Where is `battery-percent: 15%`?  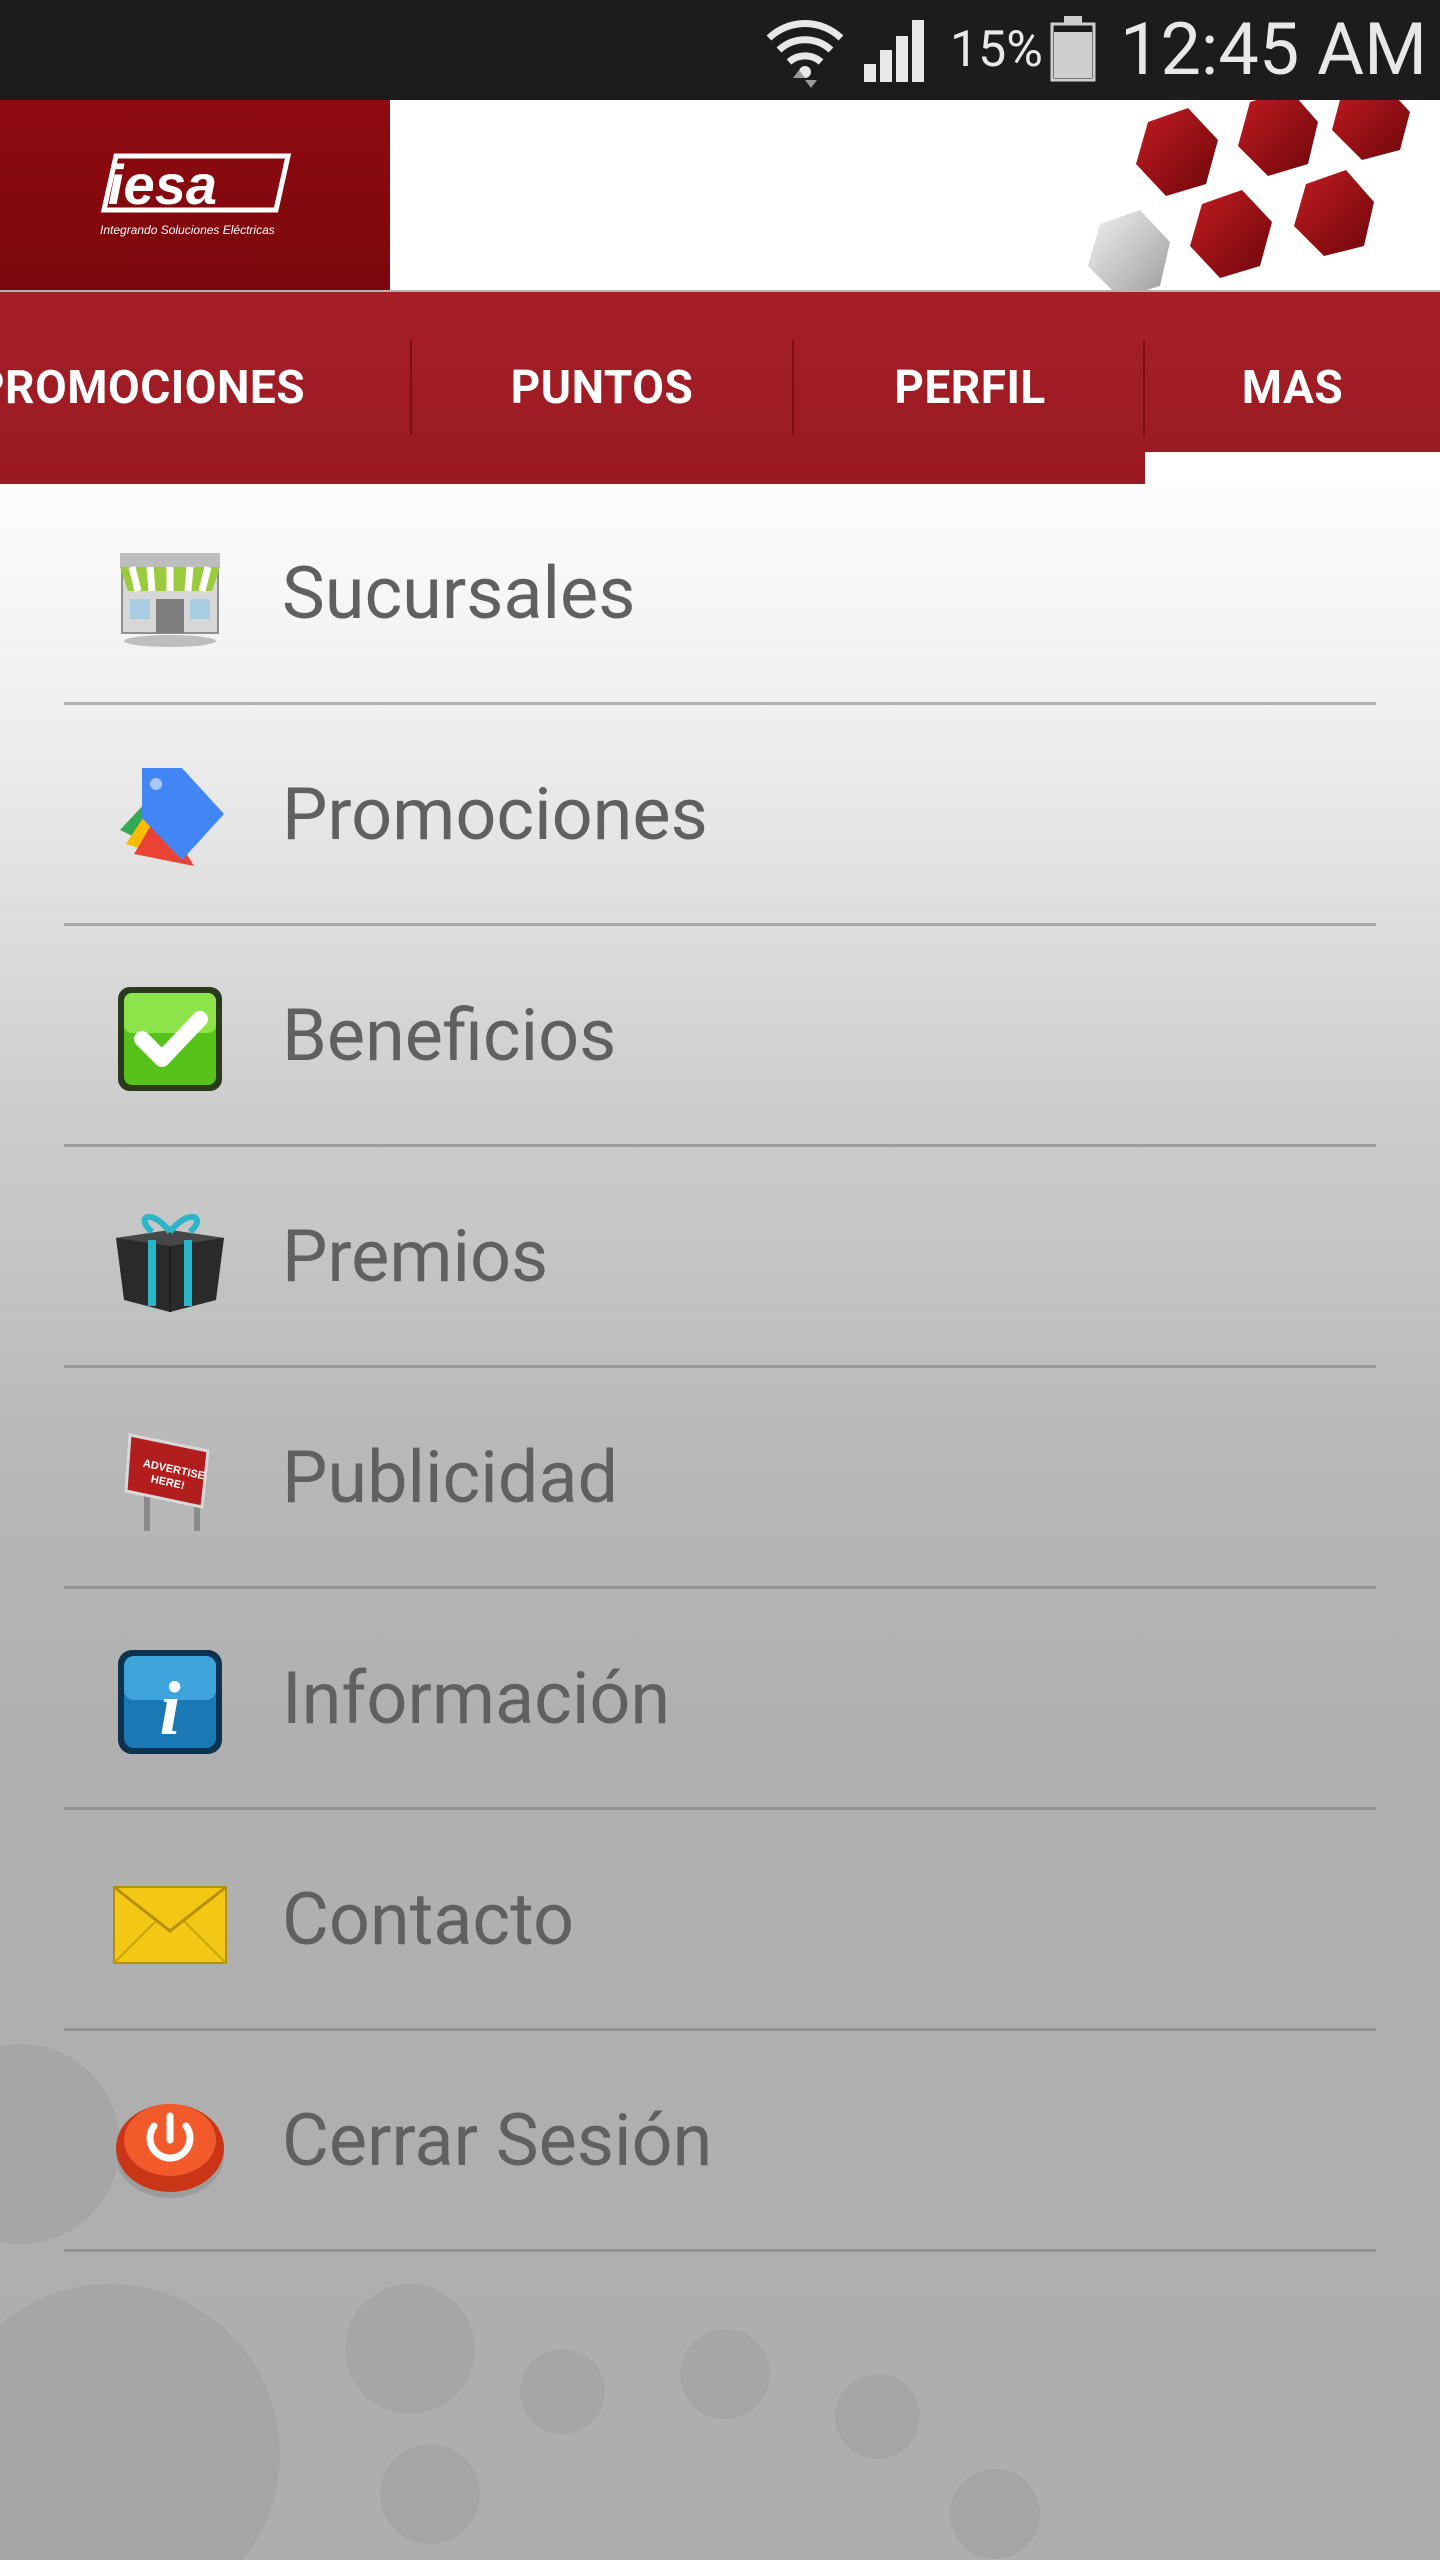 battery-percent: 15% is located at coordinates (996, 50).